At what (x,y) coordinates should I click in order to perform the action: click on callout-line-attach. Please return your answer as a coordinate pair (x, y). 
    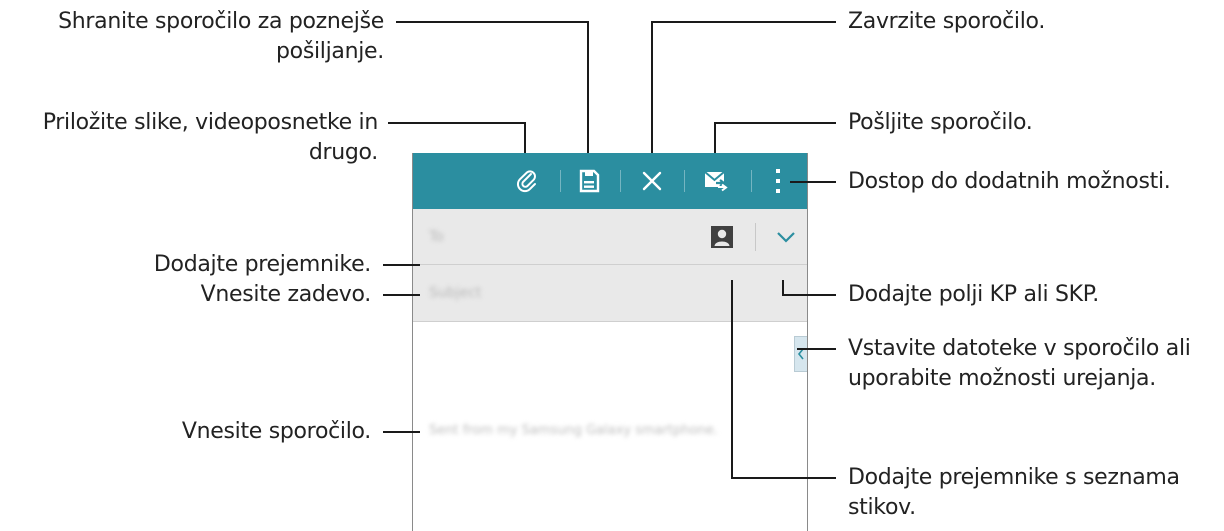
    Looking at the image, I should click on (457, 137).